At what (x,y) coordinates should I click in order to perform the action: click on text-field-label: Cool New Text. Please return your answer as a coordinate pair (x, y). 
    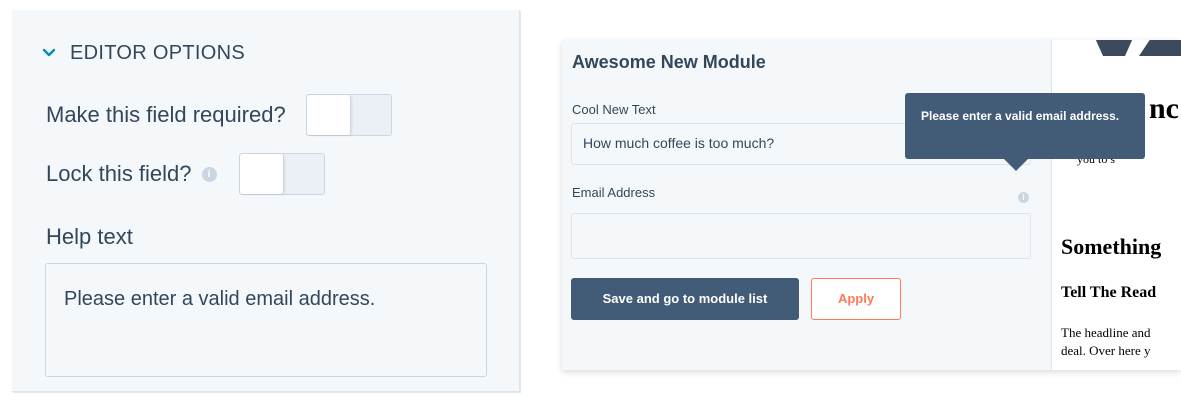
    Looking at the image, I should click on (614, 109).